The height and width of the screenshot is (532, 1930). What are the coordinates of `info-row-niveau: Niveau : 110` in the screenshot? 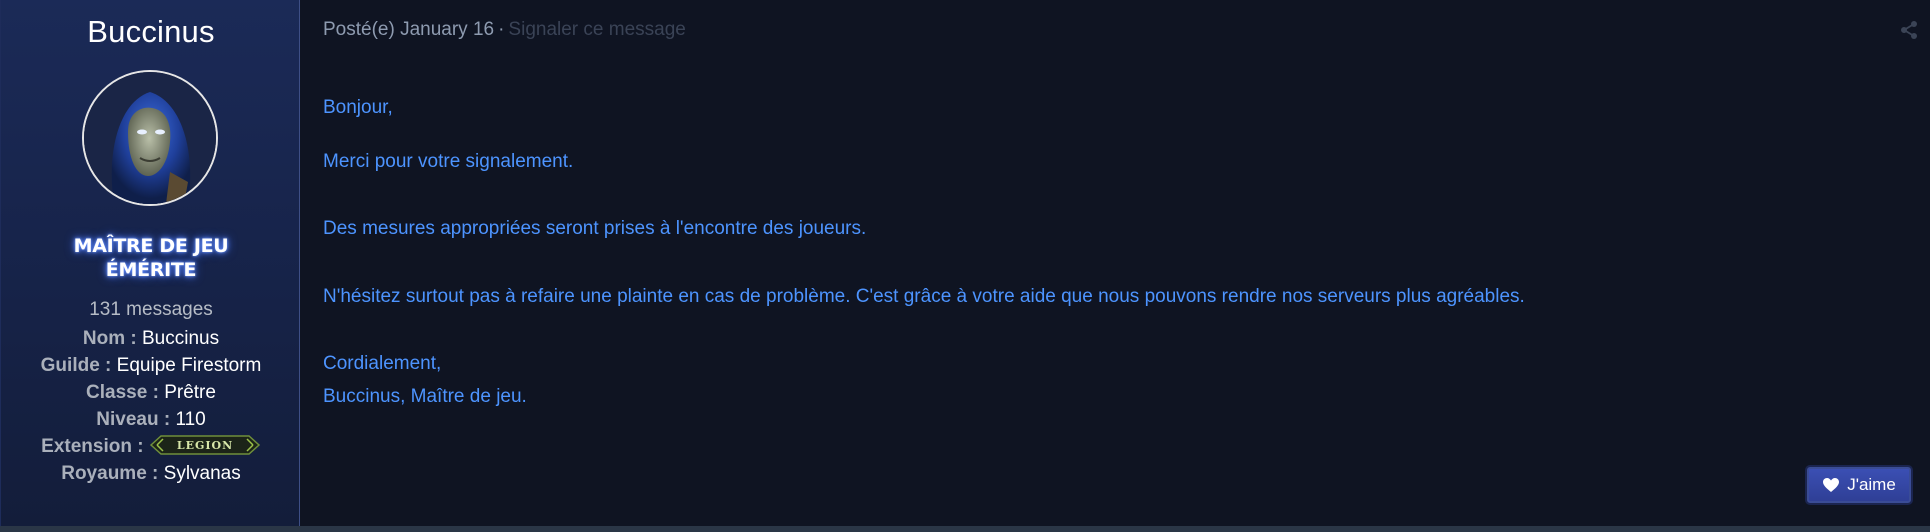 It's located at (151, 419).